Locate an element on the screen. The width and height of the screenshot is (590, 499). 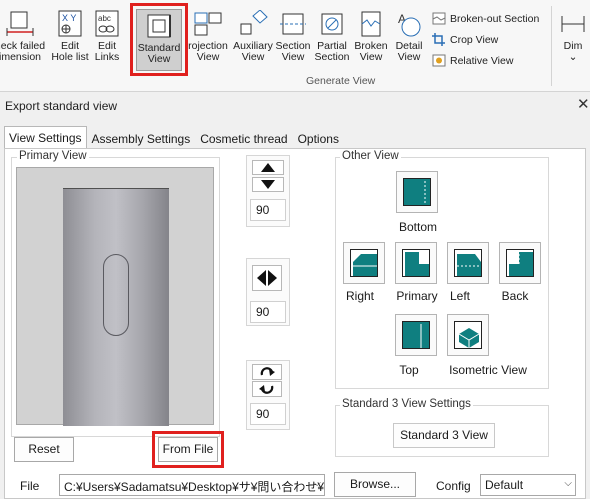
left-view-button is located at coordinates (468, 263).